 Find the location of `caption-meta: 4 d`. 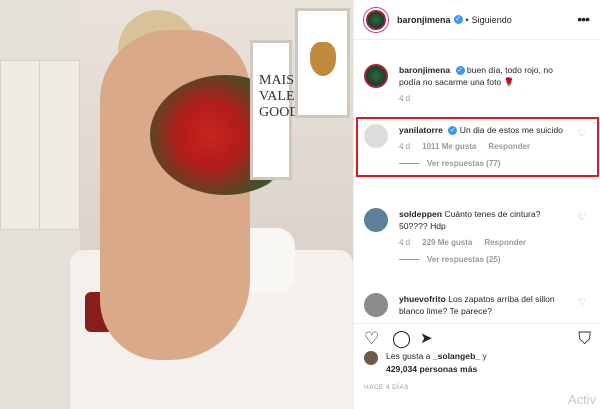

caption-meta: 4 d is located at coordinates (497, 98).